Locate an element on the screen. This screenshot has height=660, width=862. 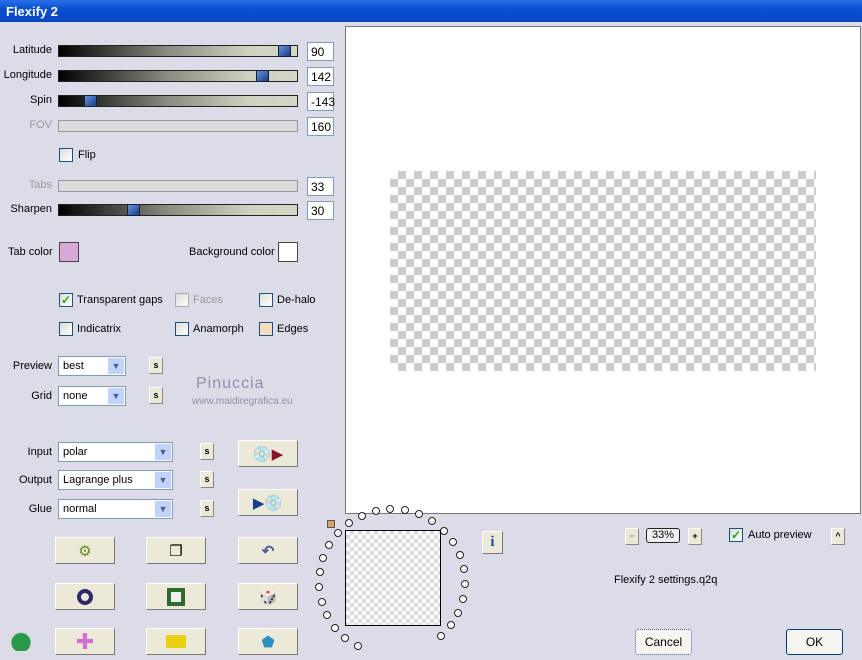
glue-s-button: s is located at coordinates (207, 508).